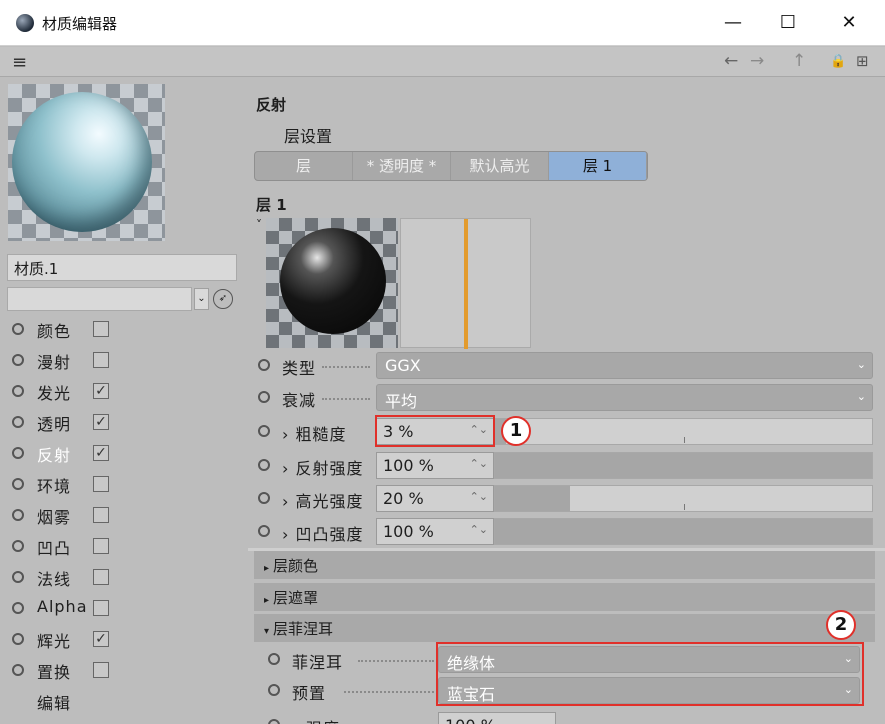 This screenshot has height=724, width=885. Describe the element at coordinates (267, 600) in the screenshot. I see `expand-arrow-icon: ▸` at that location.